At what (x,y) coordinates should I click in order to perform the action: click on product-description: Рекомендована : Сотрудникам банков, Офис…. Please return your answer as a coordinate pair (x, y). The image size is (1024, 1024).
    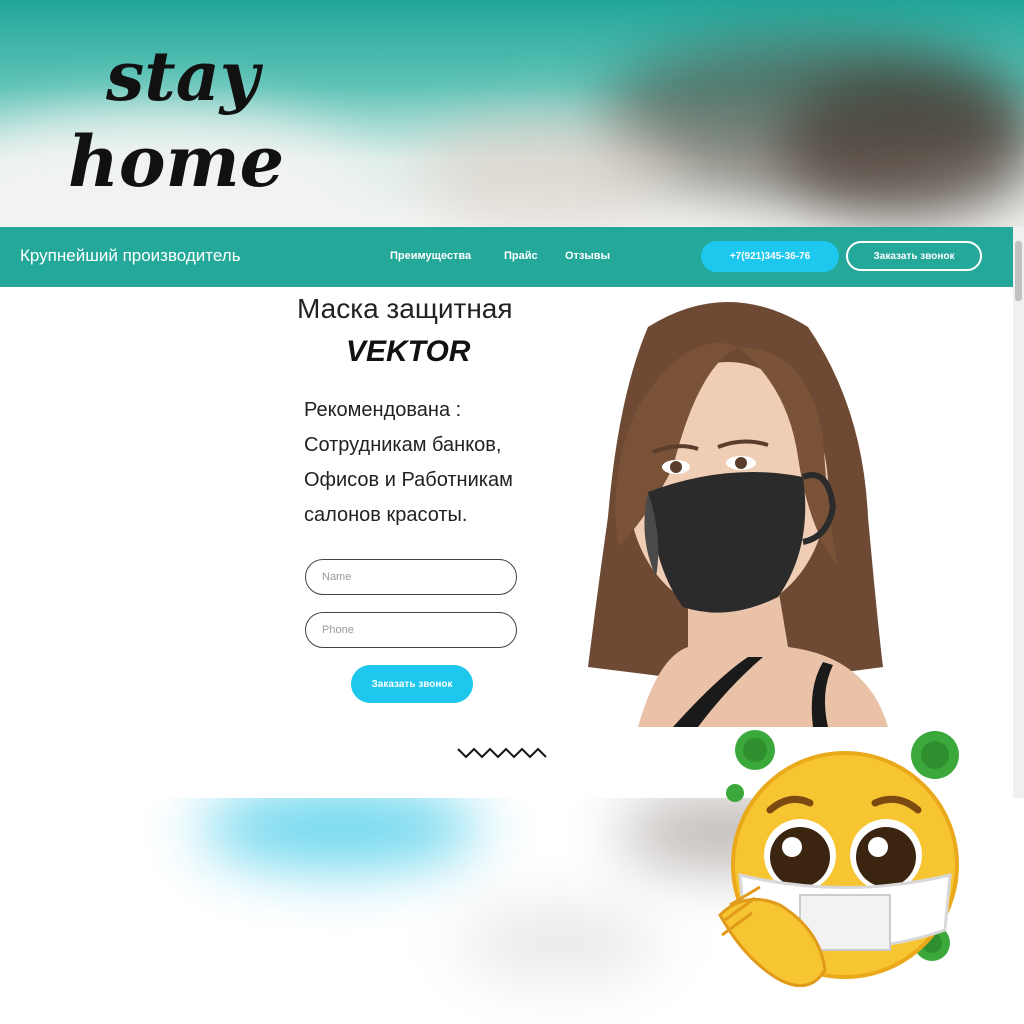
    Looking at the image, I should click on (439, 463).